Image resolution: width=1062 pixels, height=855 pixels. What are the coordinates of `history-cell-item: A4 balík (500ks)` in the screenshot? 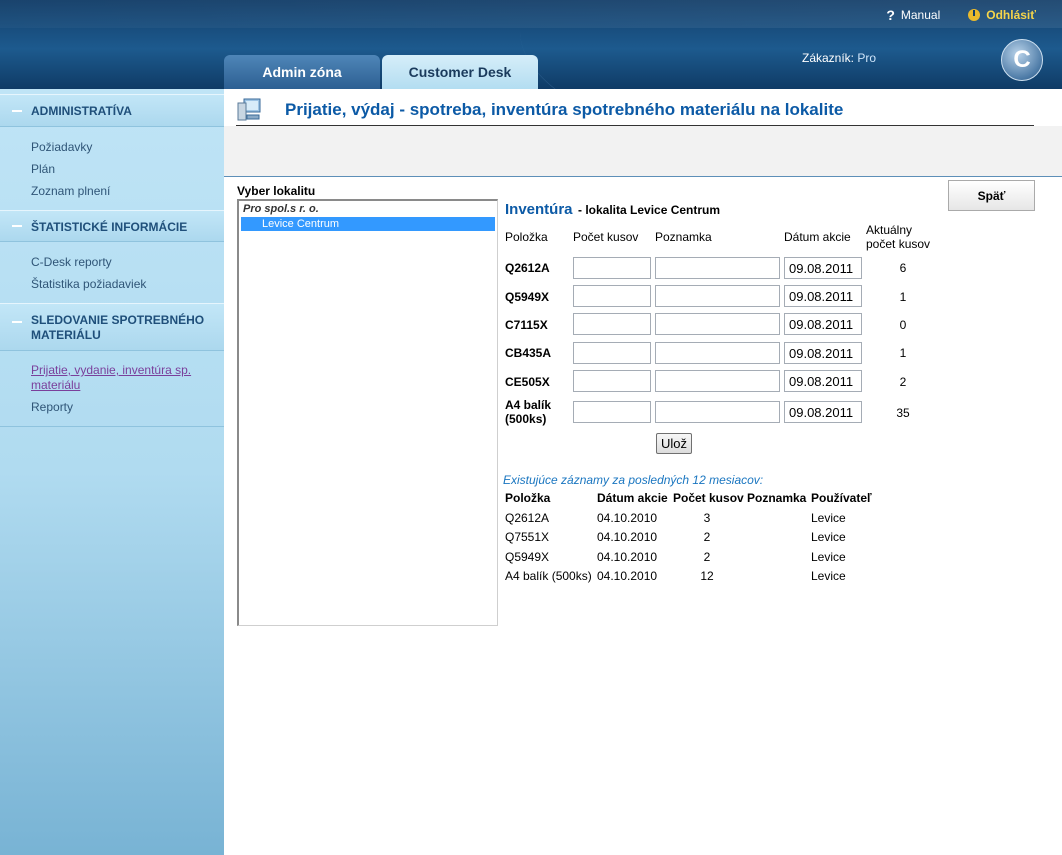 It's located at (548, 576).